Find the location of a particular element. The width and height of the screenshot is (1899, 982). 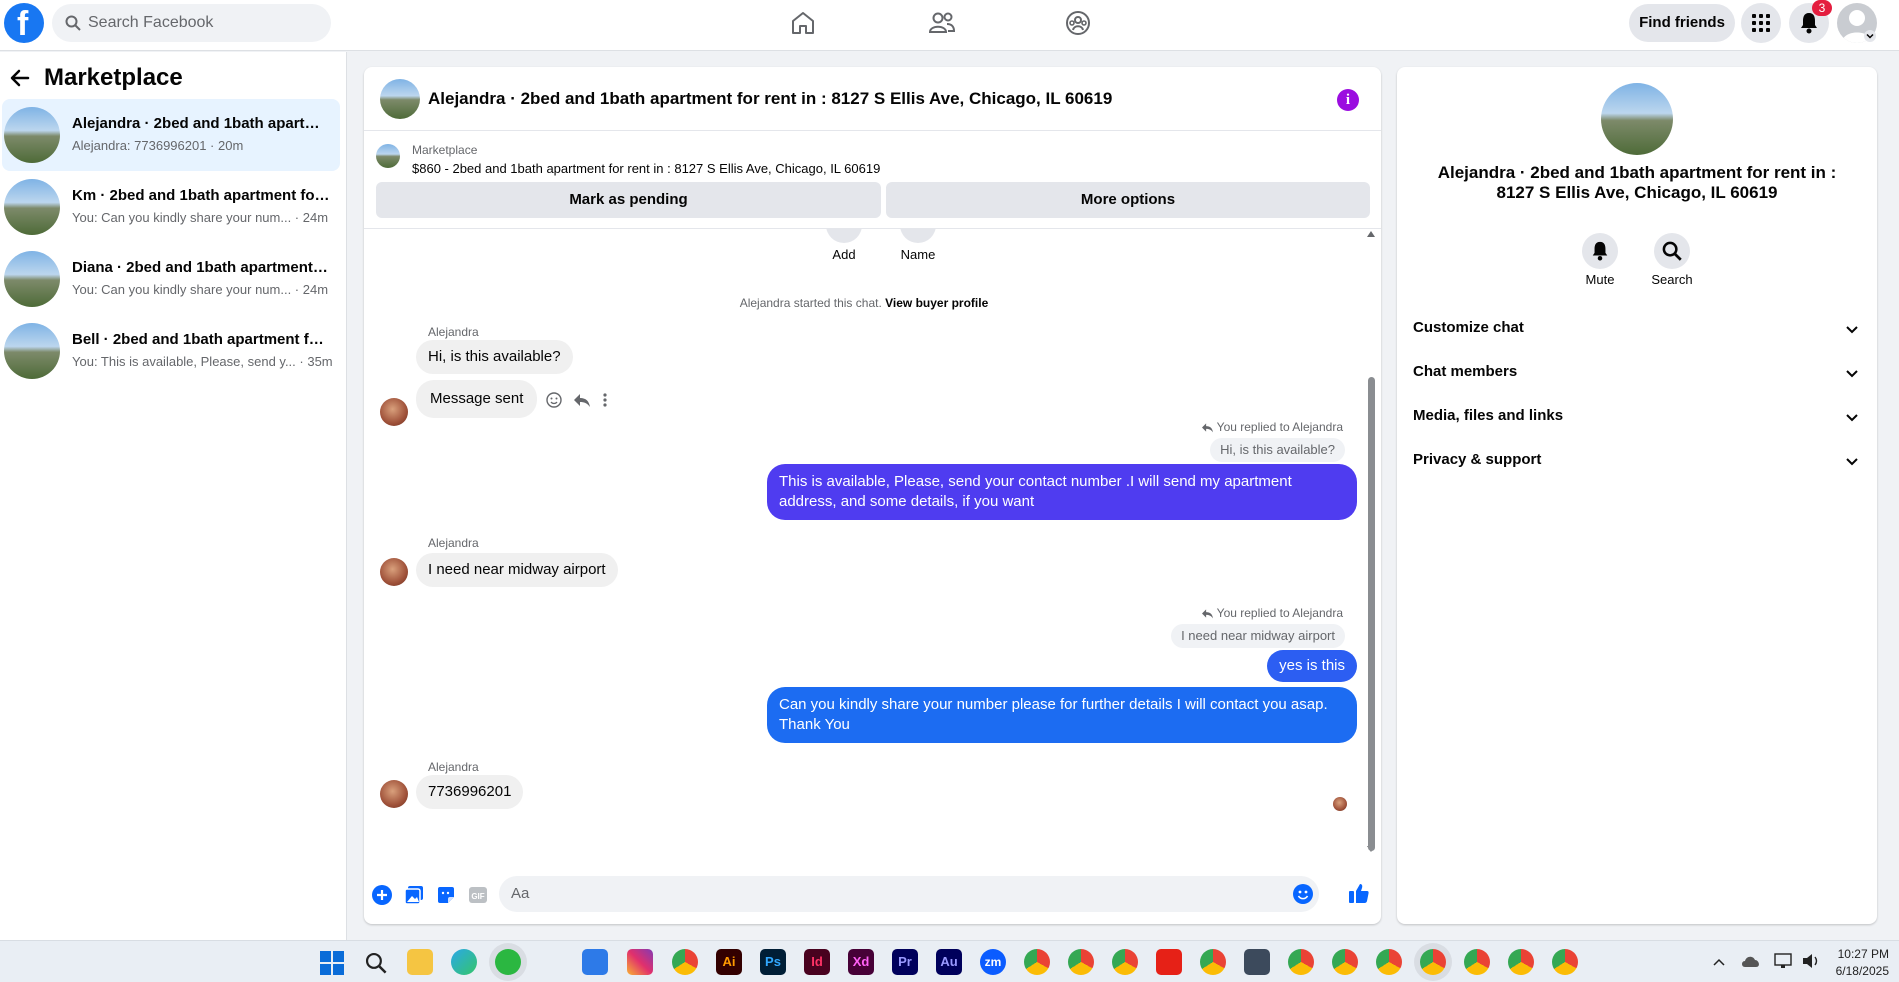

chat-members-section: Chat members is located at coordinates (1636, 373).